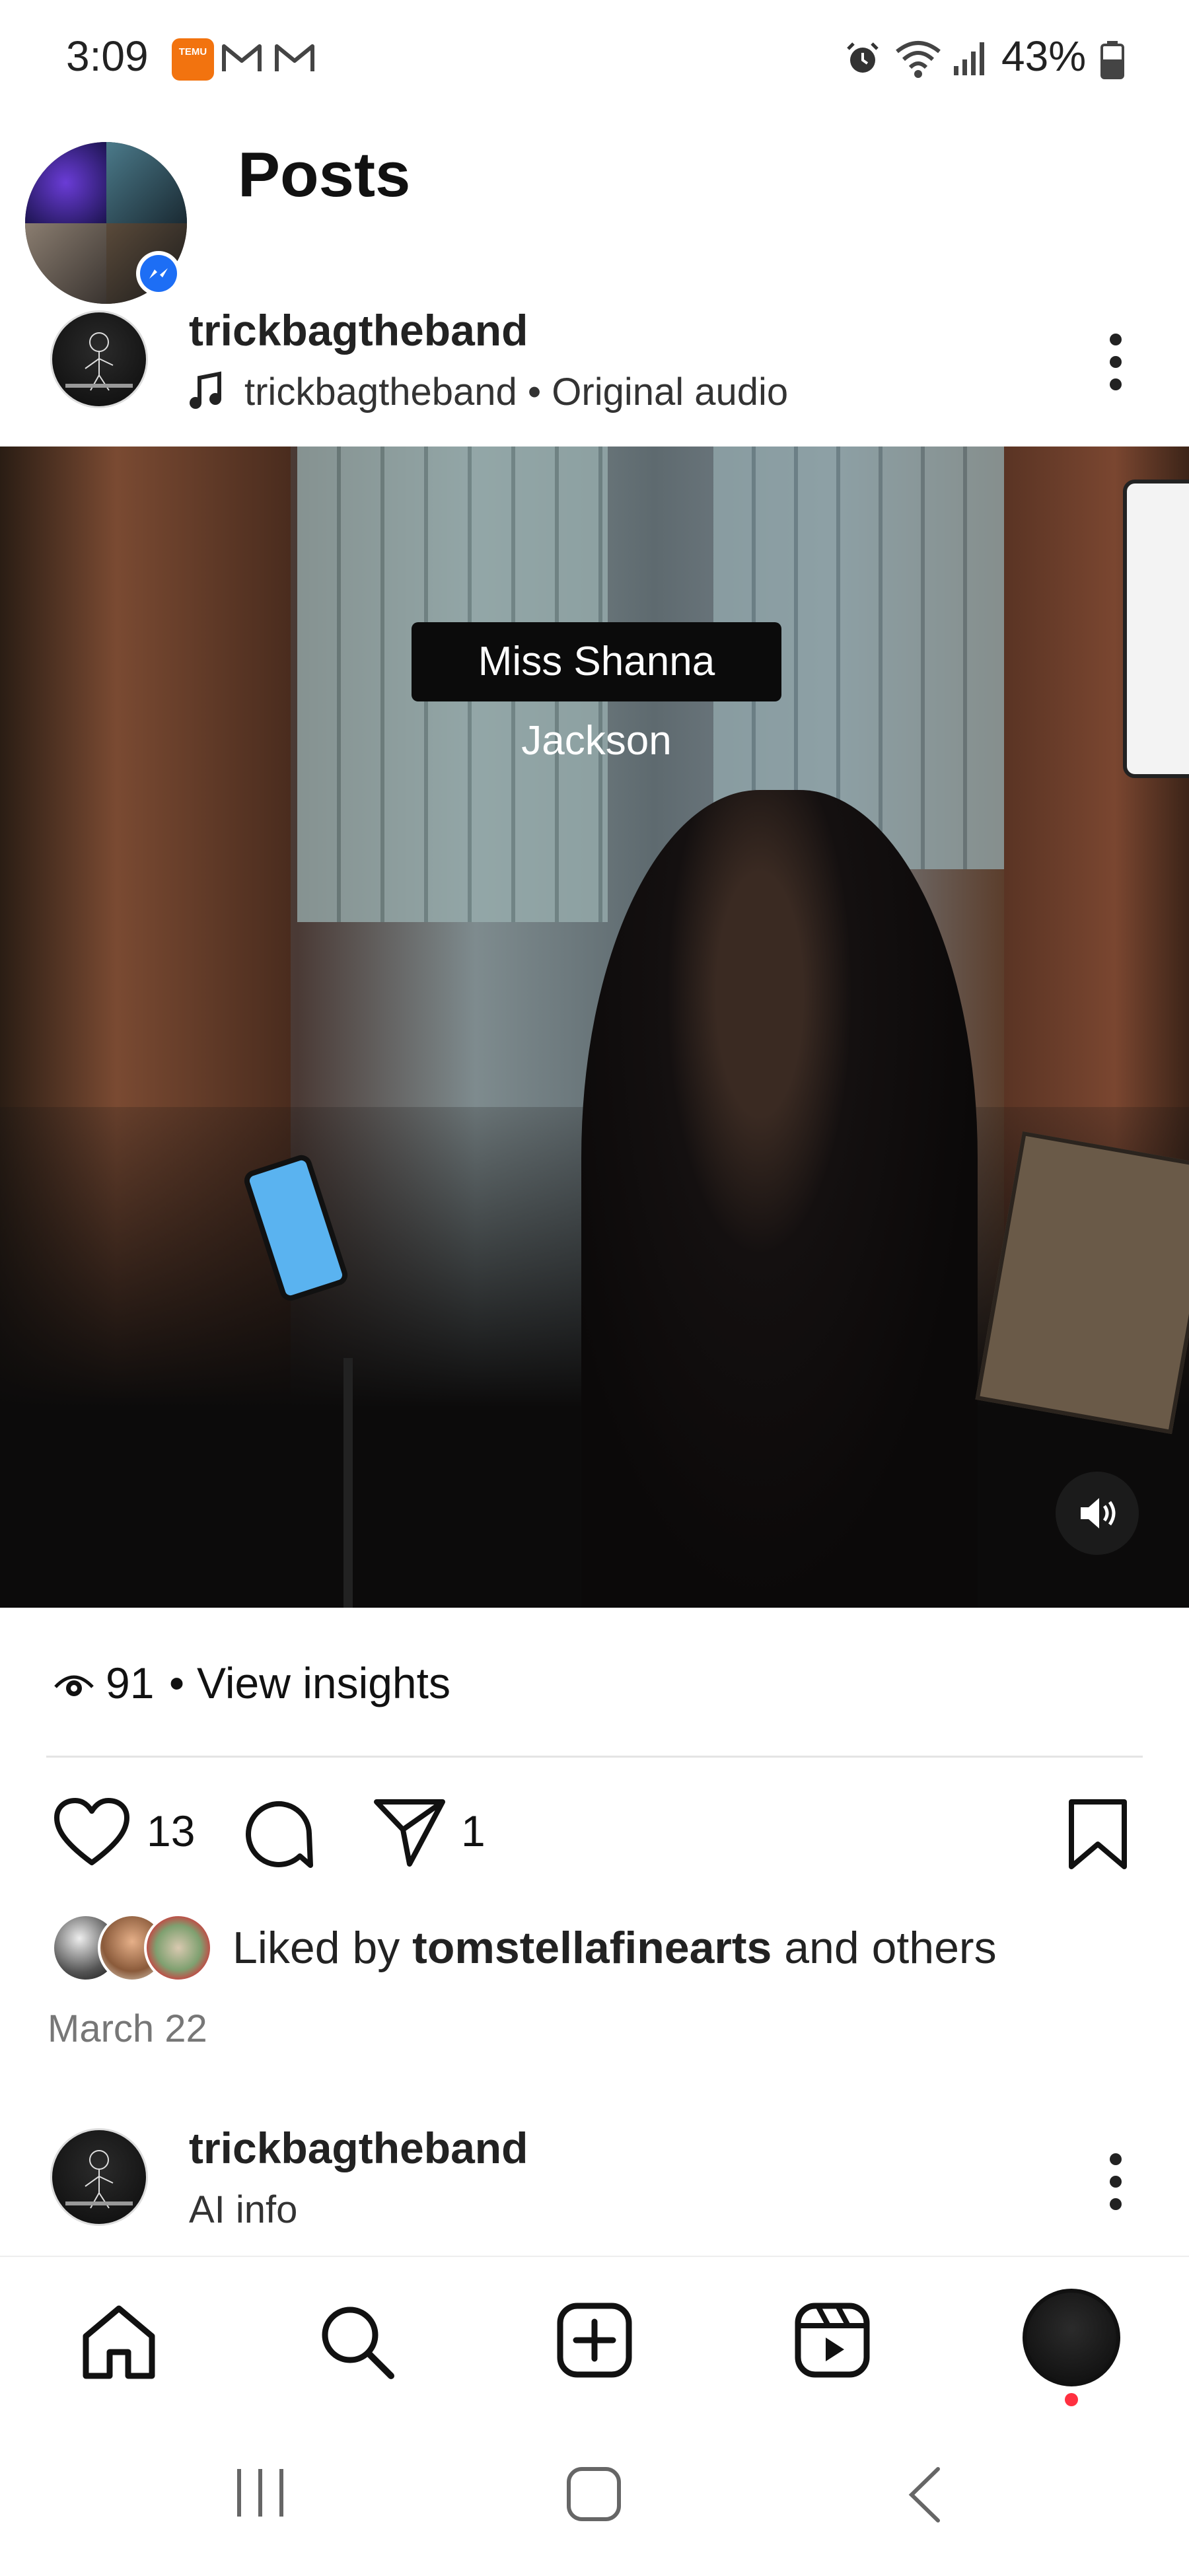 Image resolution: width=1189 pixels, height=2576 pixels. I want to click on video-caption-overlay: Miss Shanna Jackson, so click(596, 693).